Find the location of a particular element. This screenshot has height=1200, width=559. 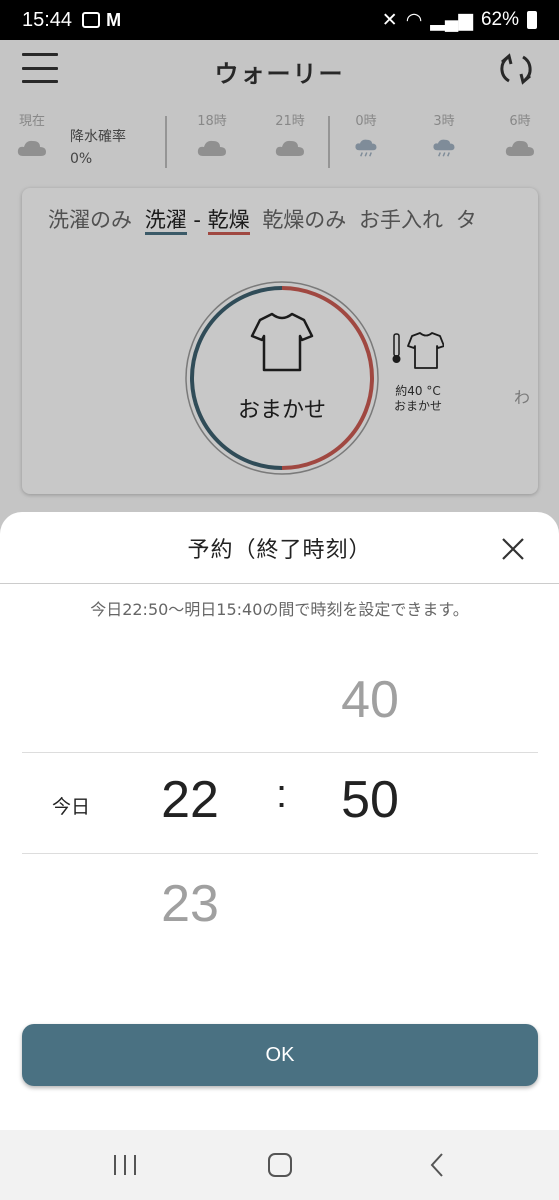

back-icon is located at coordinates (438, 1165).